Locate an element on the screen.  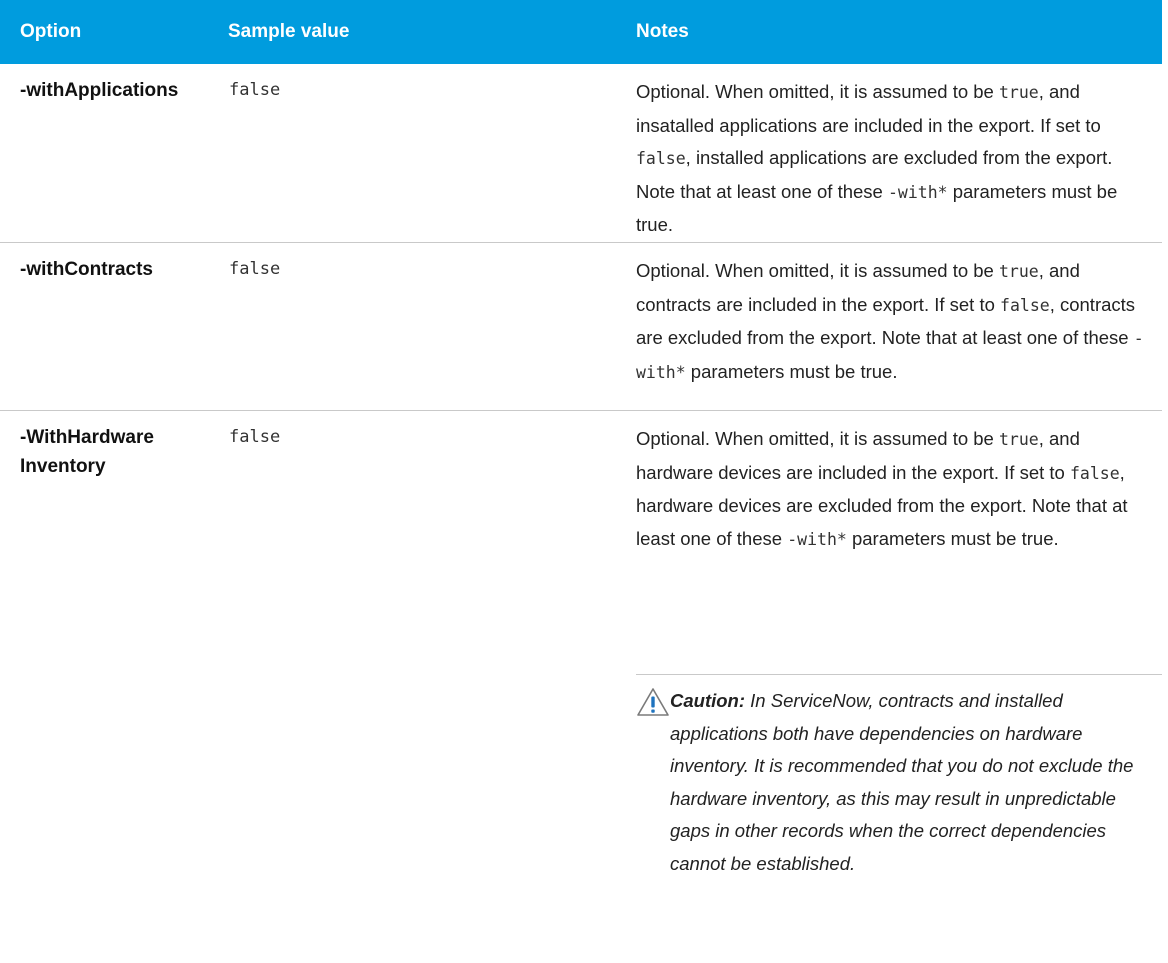
option-name-line-1: -WithHardware is located at coordinates (87, 437).